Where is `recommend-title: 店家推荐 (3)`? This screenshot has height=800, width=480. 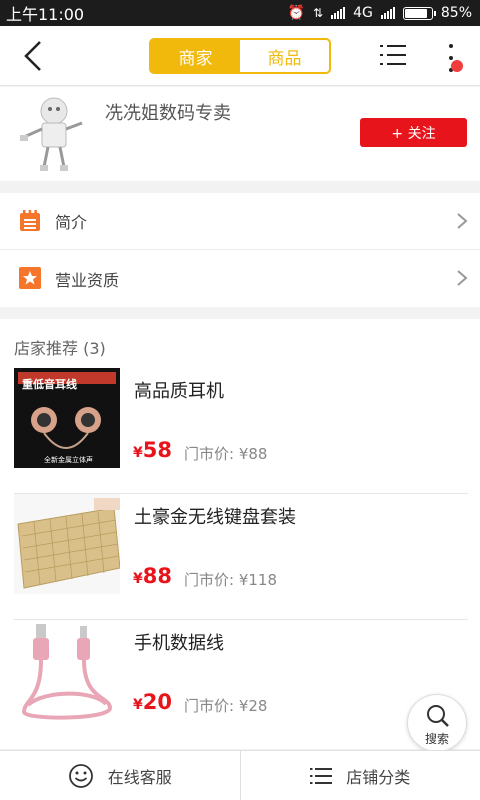
recommend-title: 店家推荐 (3) is located at coordinates (60, 348).